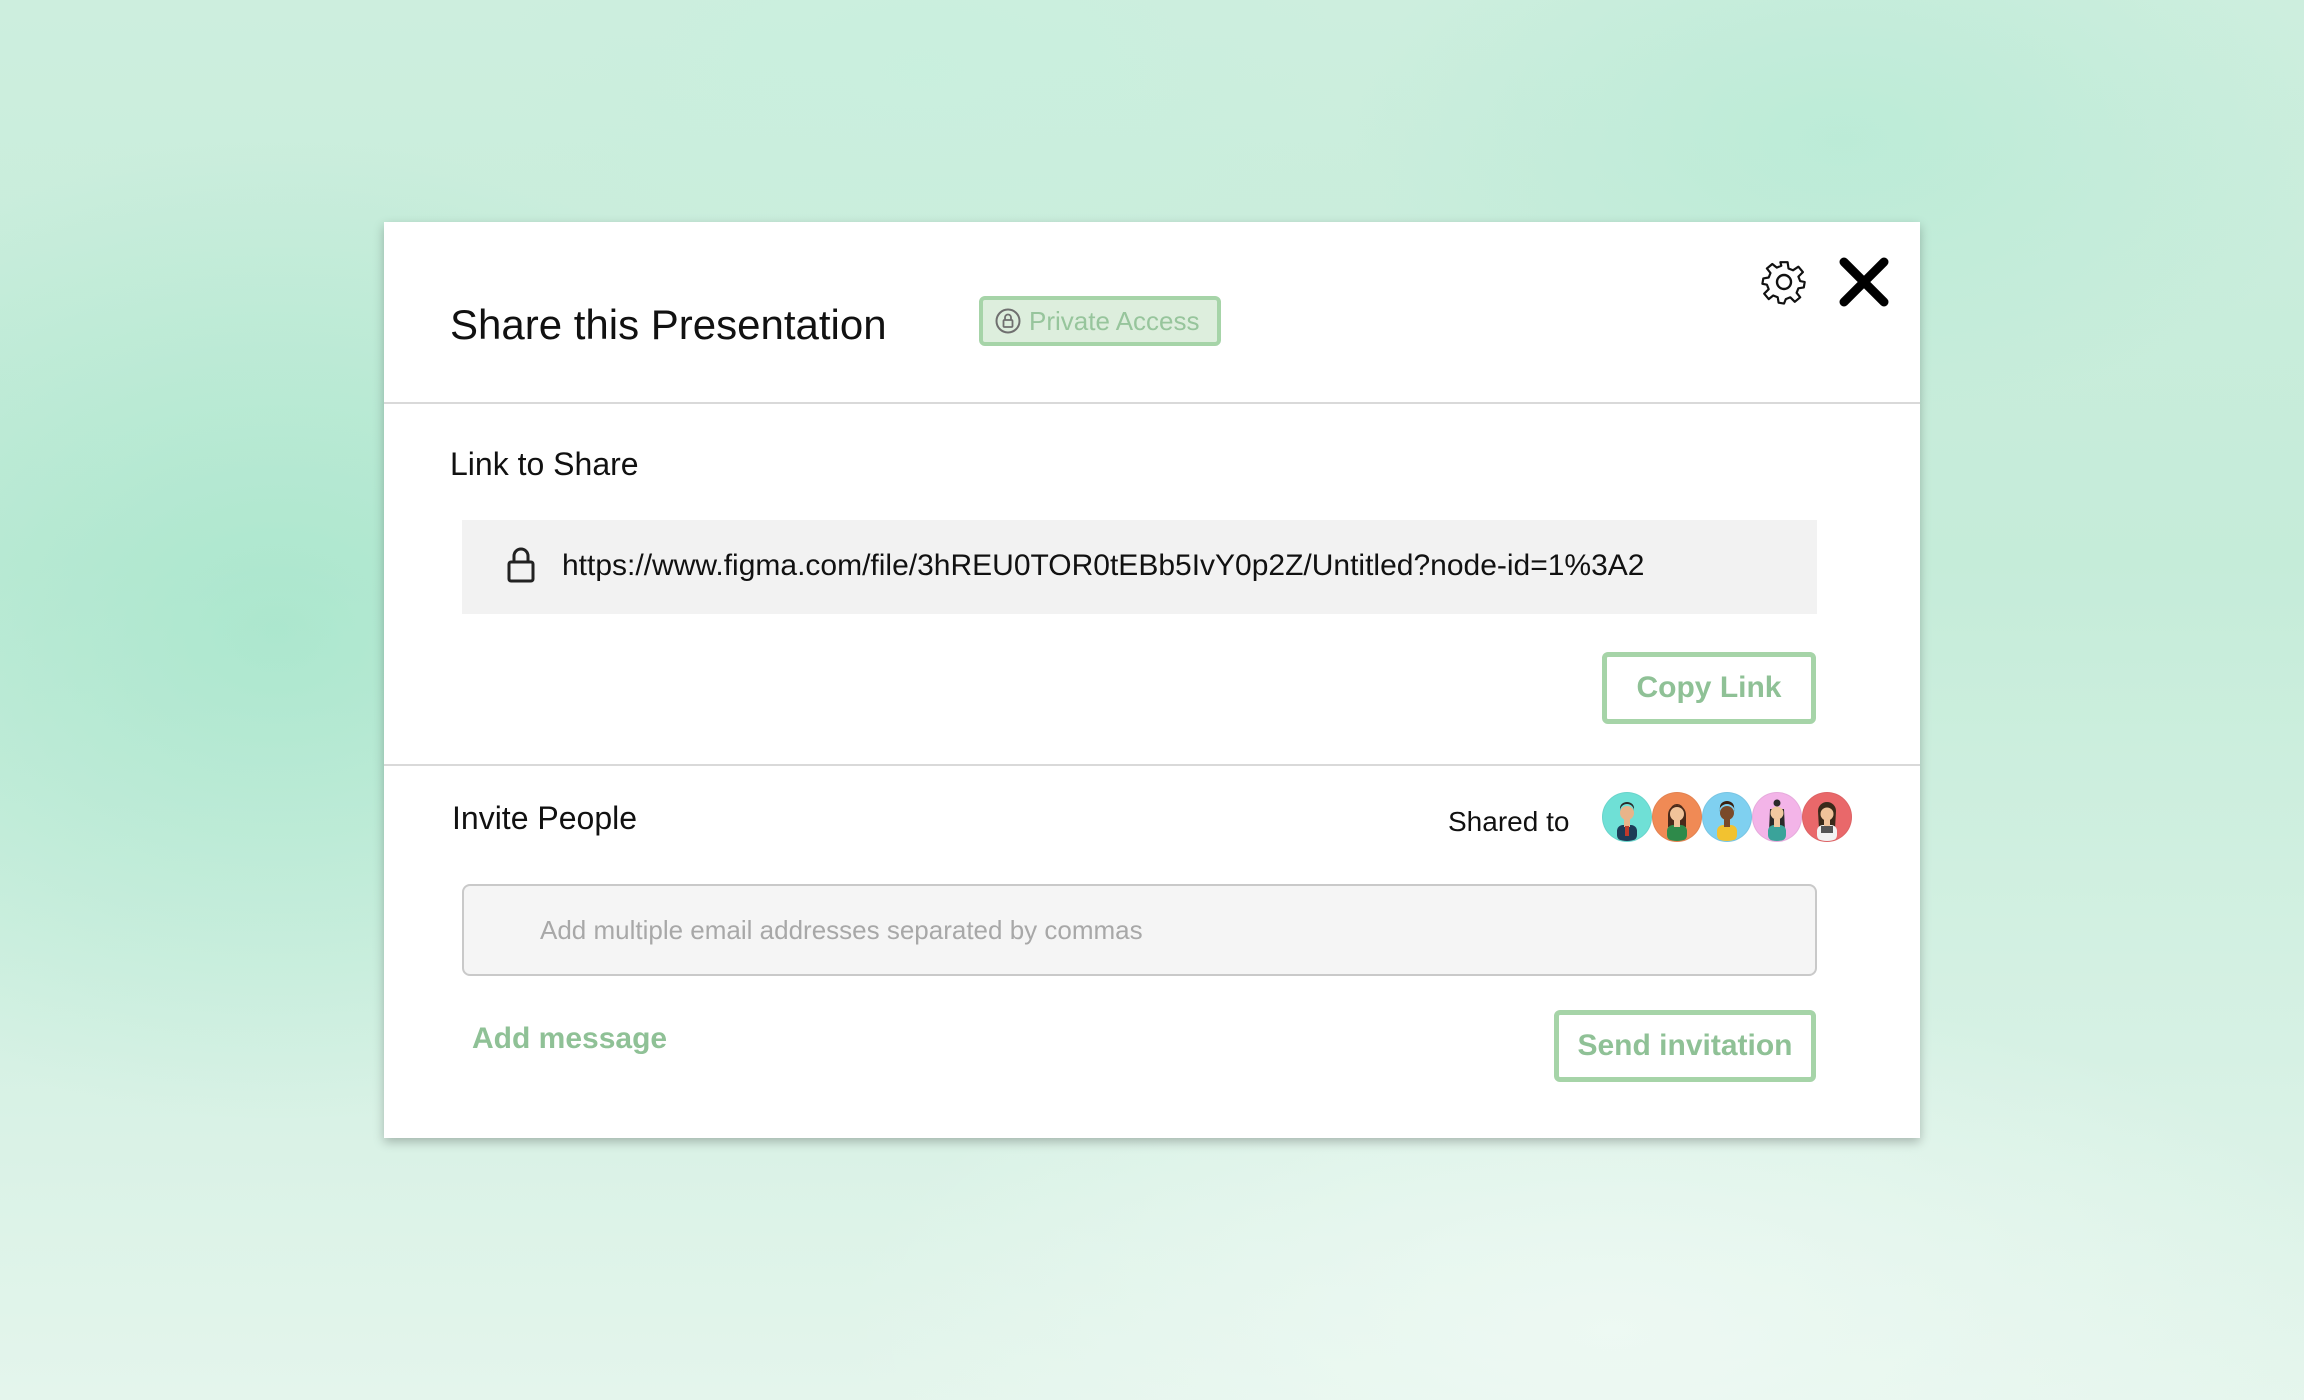  I want to click on lock-icon, so click(521, 565).